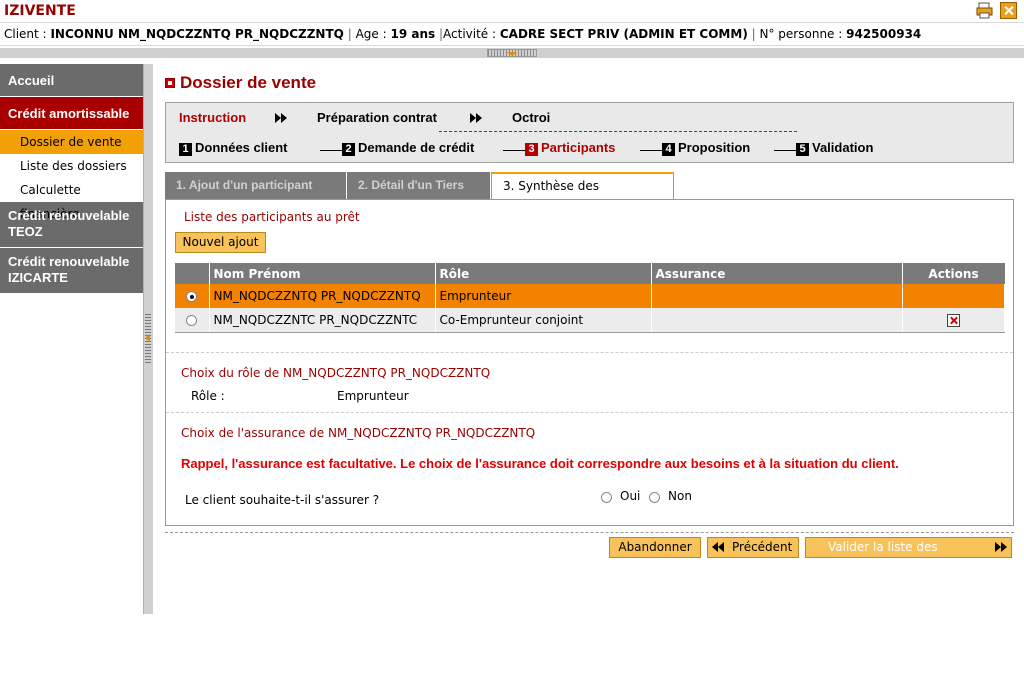 The width and height of the screenshot is (1024, 697). I want to click on column-header-nom: Nom Prénom, so click(322, 273).